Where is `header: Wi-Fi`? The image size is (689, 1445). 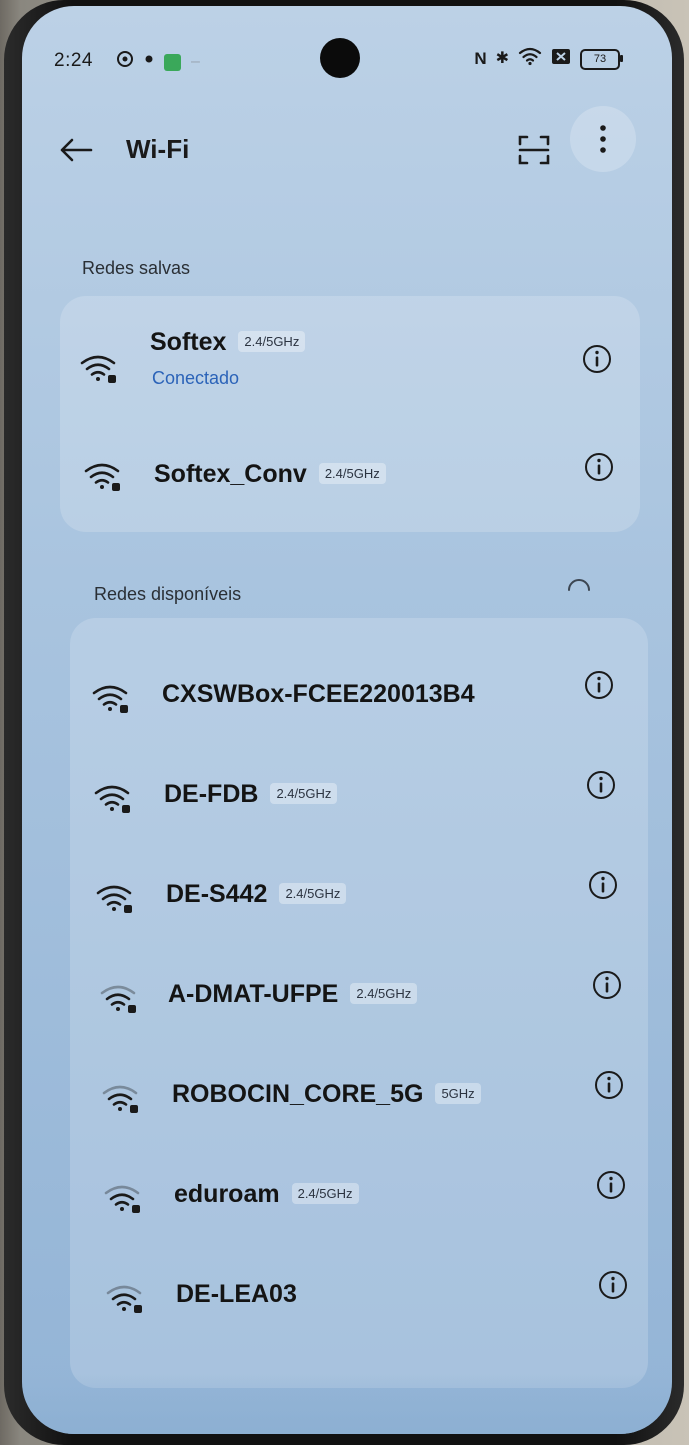
header: Wi-Fi is located at coordinates (347, 151).